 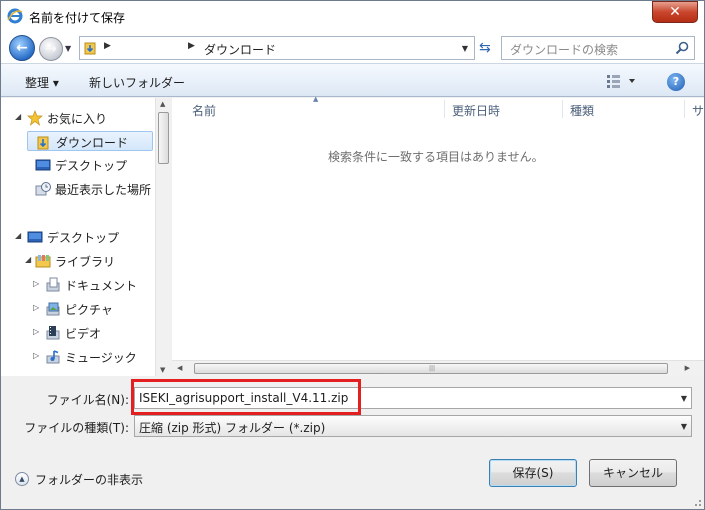 What do you see at coordinates (53, 357) in the screenshot?
I see `music-icon` at bounding box center [53, 357].